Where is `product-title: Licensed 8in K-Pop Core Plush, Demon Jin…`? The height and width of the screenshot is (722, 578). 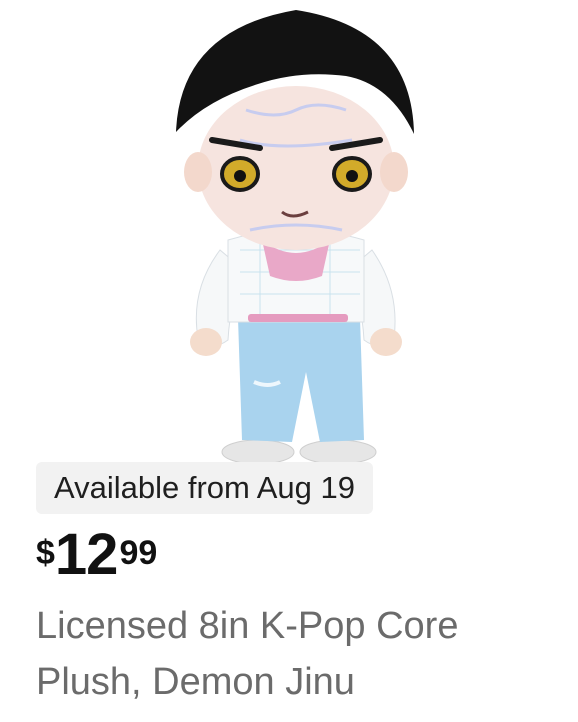
product-title: Licensed 8in K-Pop Core Plush, Demon Jin… is located at coordinates (296, 654).